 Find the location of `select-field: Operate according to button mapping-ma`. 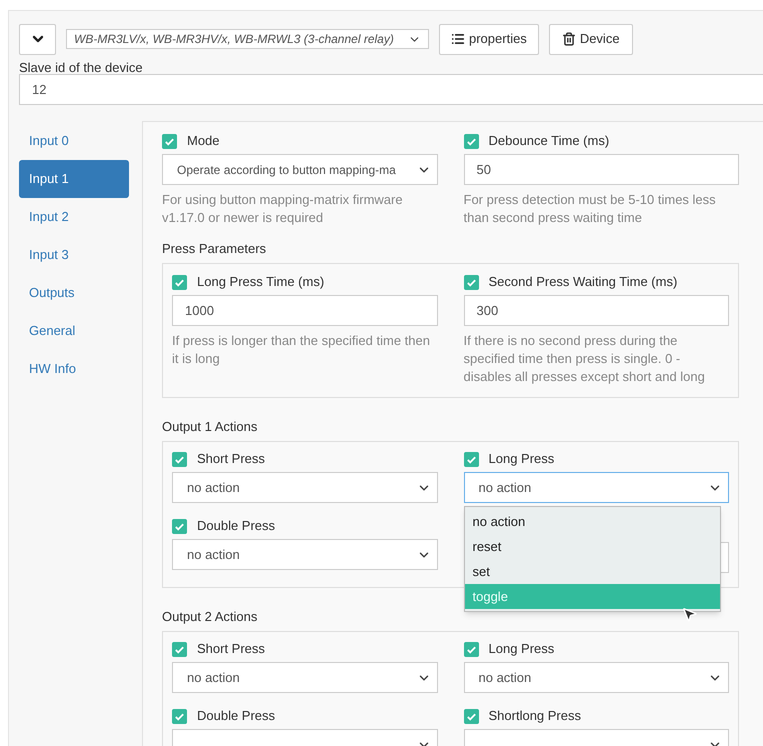

select-field: Operate according to button mapping-ma is located at coordinates (300, 169).